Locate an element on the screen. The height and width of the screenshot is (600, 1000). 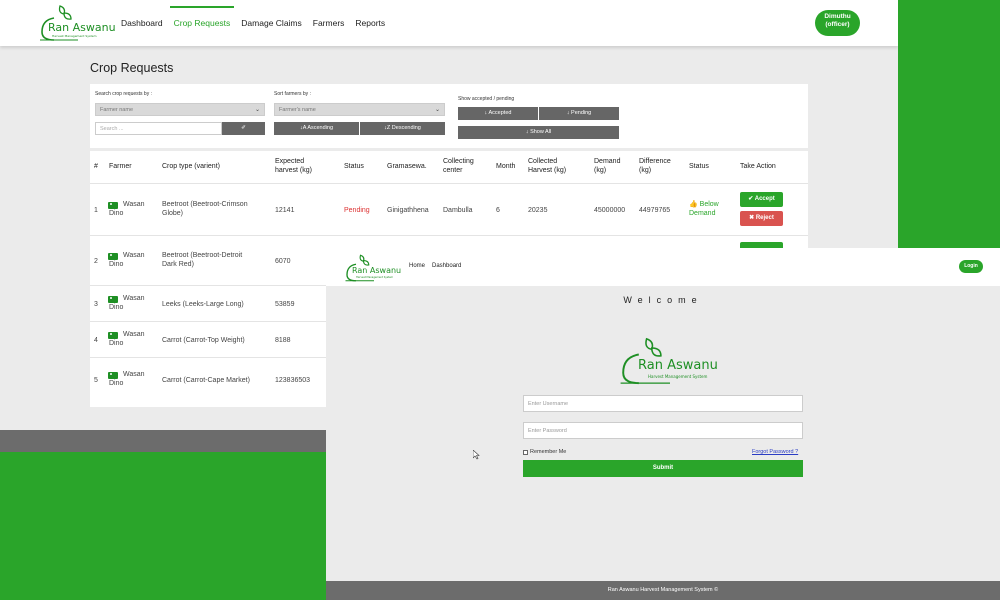
col-collected-line1: Collected is located at coordinates (543, 161).